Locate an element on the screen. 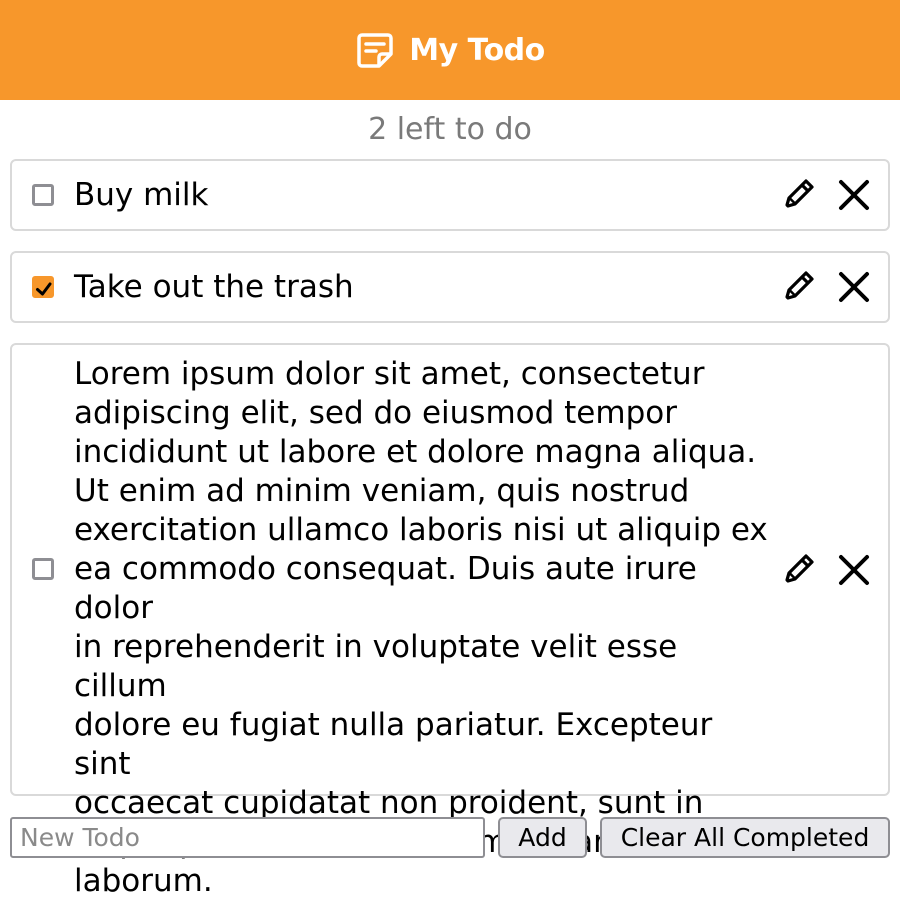 The height and width of the screenshot is (901, 900). app-header: My Todo is located at coordinates (450, 50).